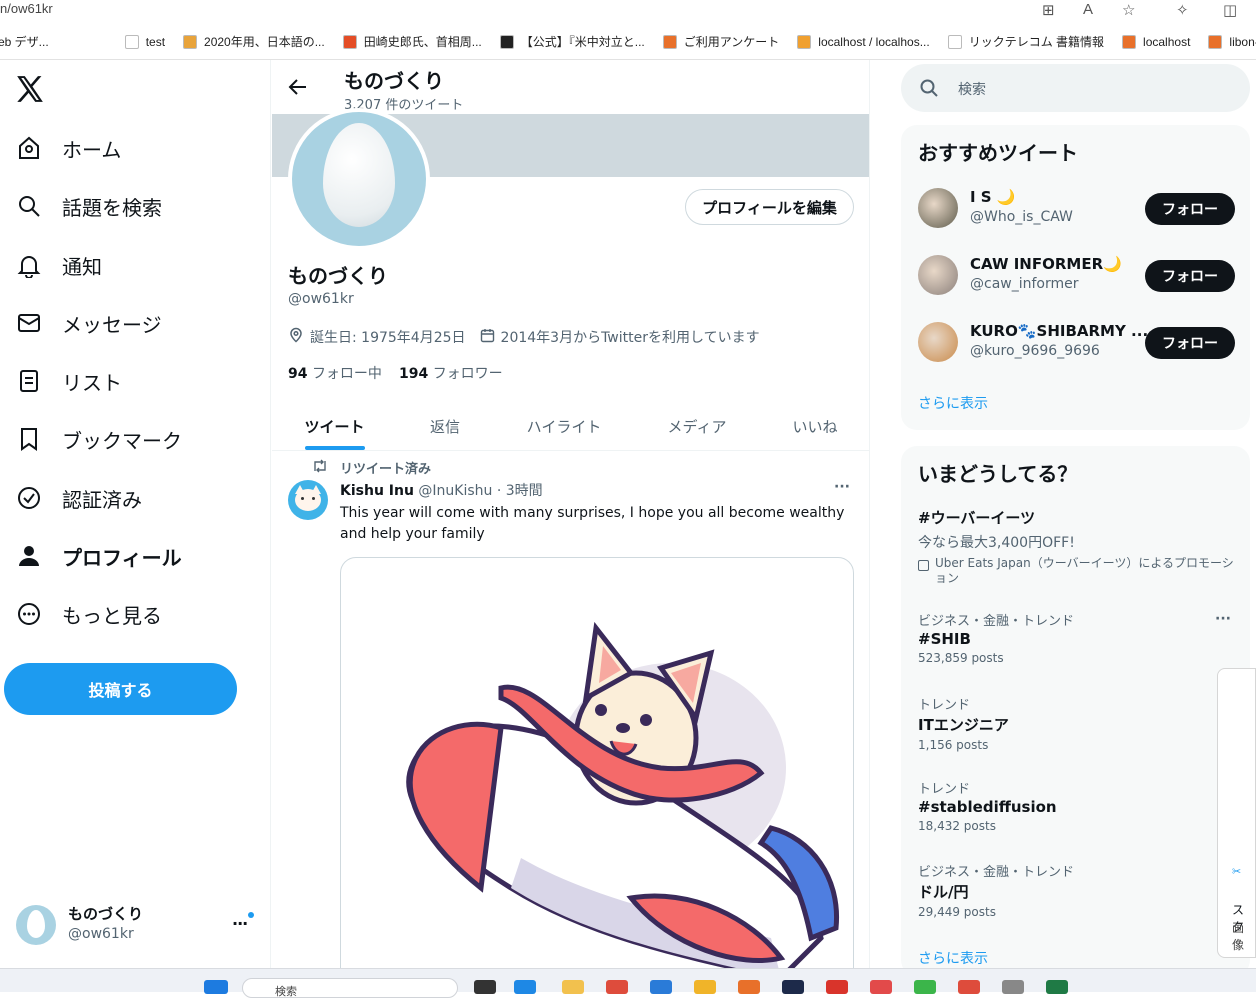  What do you see at coordinates (26, 8) in the screenshot?
I see `url-text: n/ow61kr` at bounding box center [26, 8].